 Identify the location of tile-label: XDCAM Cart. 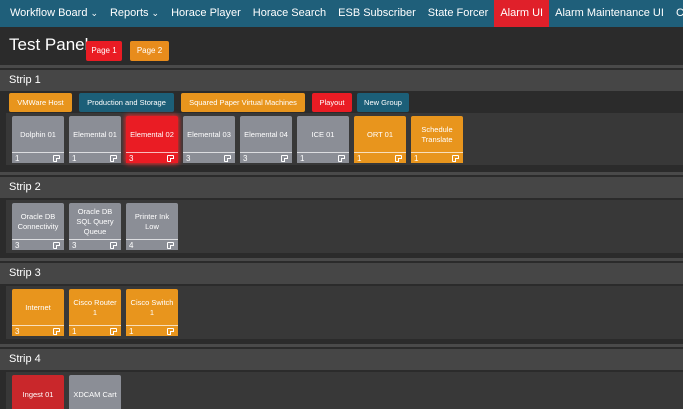
(95, 394).